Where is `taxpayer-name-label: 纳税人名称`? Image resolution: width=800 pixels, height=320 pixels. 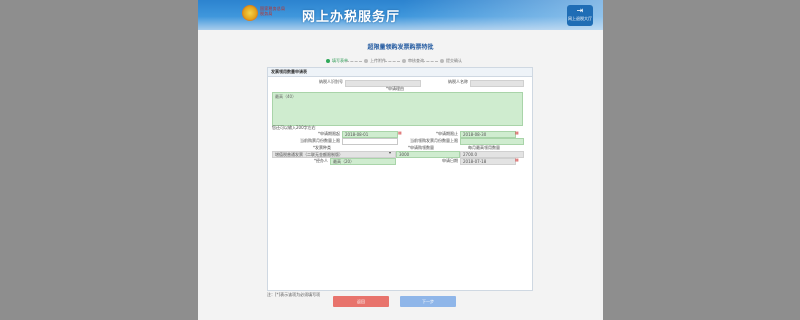
taxpayer-name-label: 纳税人名称 is located at coordinates (458, 81).